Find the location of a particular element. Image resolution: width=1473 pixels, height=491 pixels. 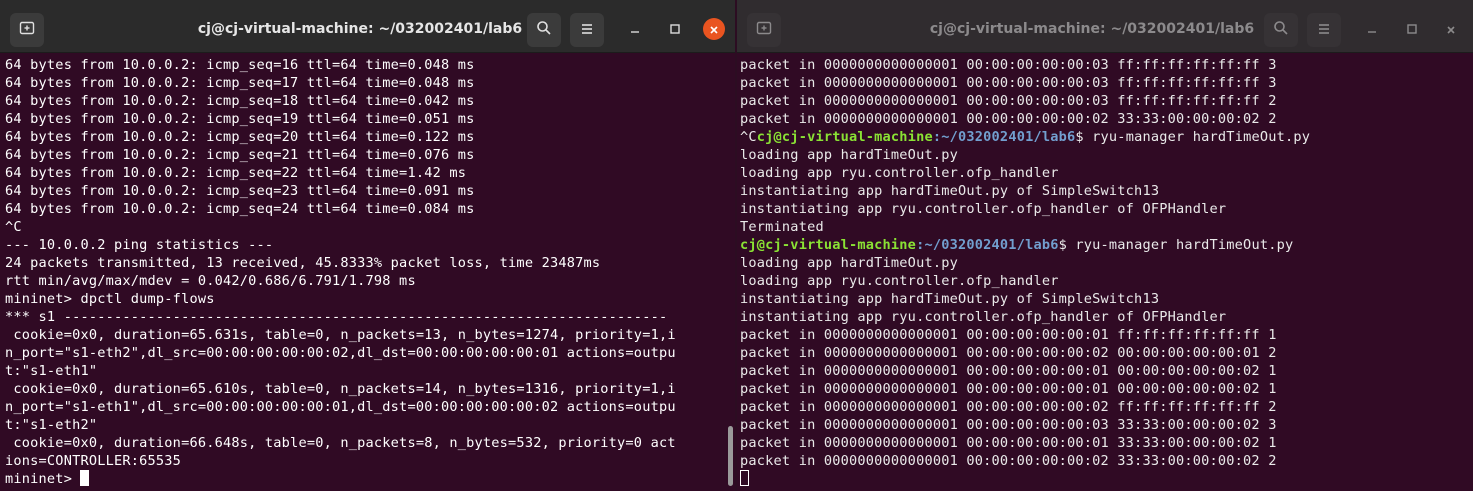

right-titlebar: cj@cj-virtual-machine: ~/032002401/lab6 is located at coordinates (1105, 26).